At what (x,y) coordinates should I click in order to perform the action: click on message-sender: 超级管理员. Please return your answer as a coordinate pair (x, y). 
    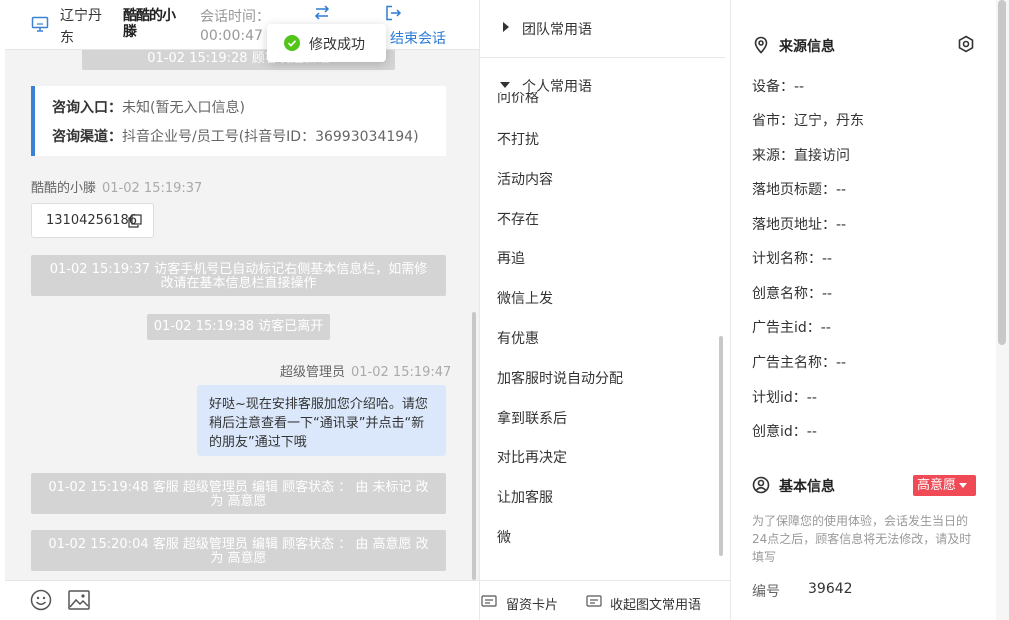
    Looking at the image, I should click on (313, 372).